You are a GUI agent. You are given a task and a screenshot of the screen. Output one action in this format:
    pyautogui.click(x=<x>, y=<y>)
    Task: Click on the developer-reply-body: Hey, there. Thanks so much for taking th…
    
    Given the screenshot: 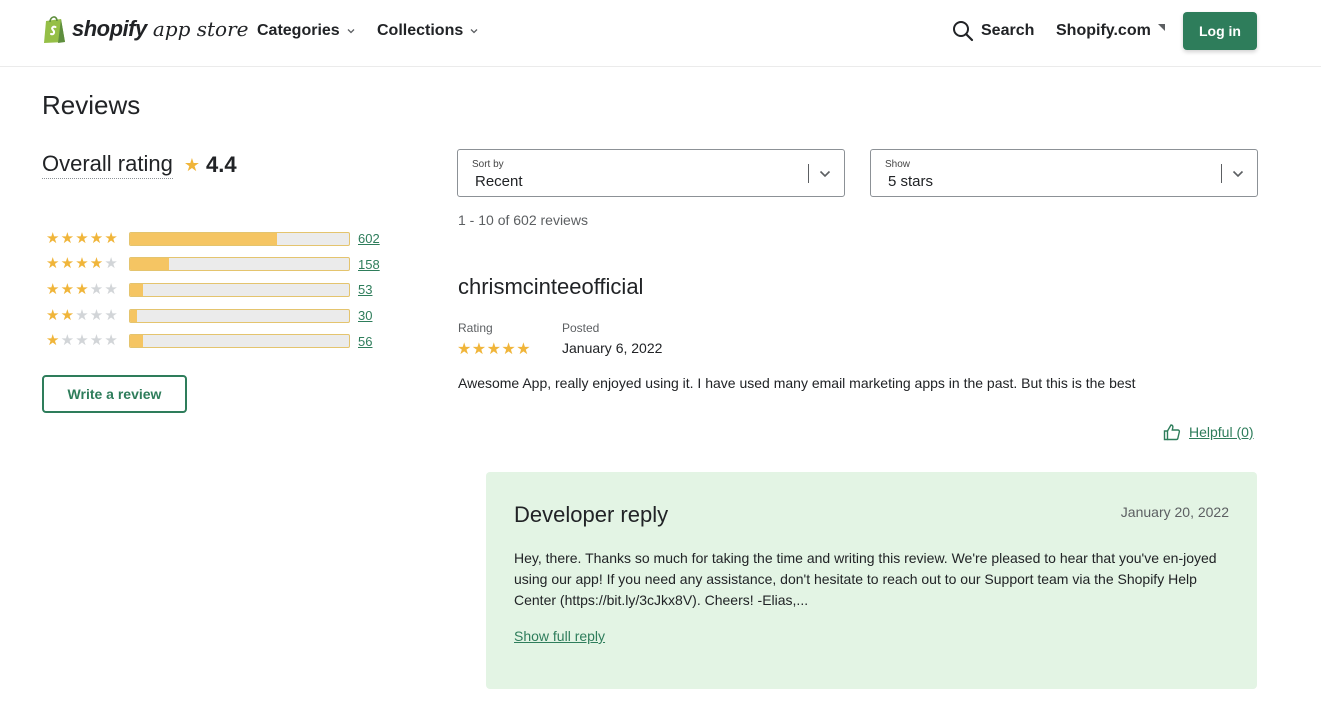 What is the action you would take?
    pyautogui.click(x=865, y=579)
    